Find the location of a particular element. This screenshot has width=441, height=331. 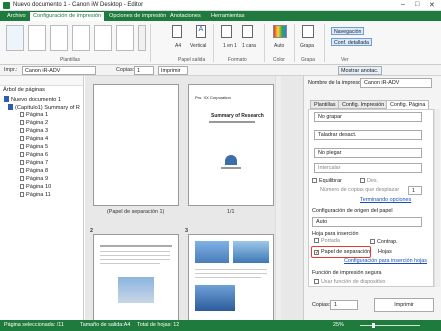

tab-archivo: Archivo is located at coordinates (16, 16).